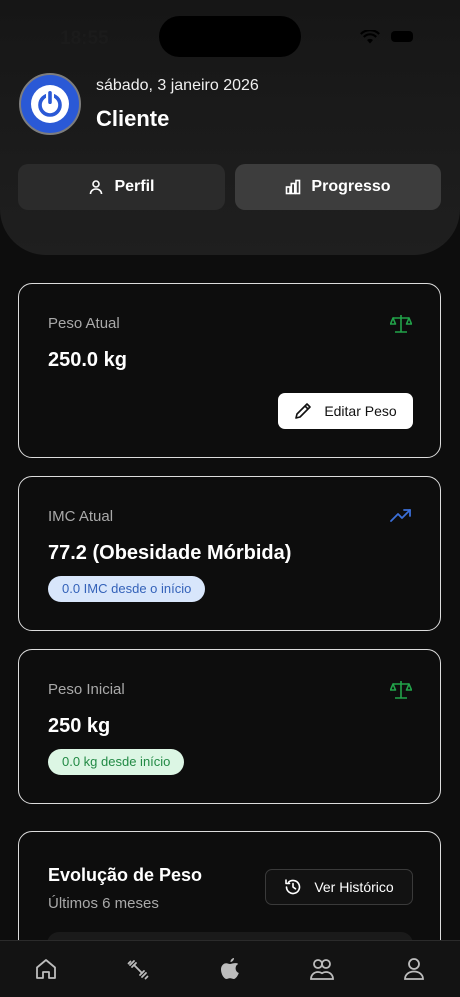  I want to click on nav-community, so click(322, 969).